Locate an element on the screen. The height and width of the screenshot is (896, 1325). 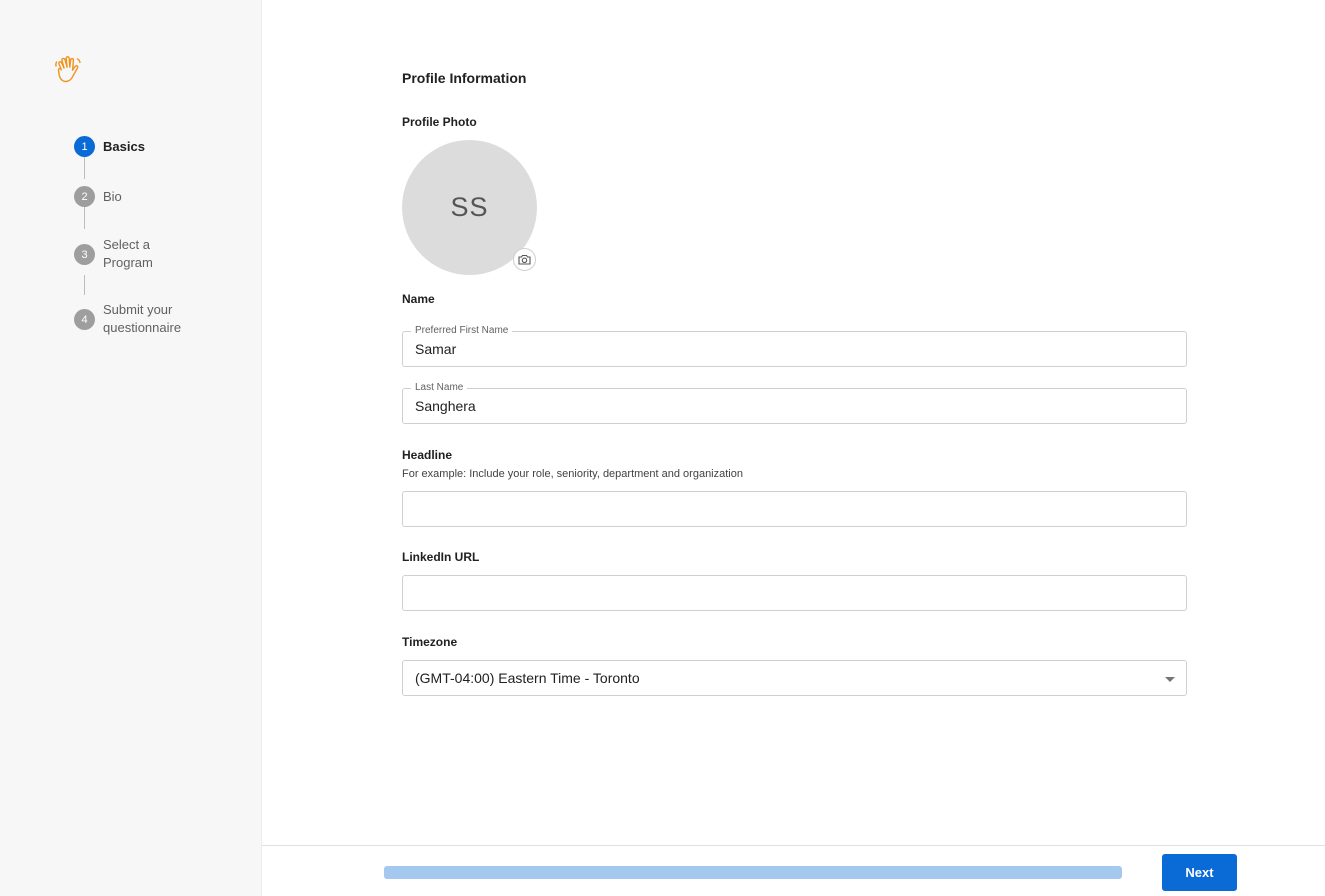
step-bio: 2 Bio is located at coordinates (133, 196).